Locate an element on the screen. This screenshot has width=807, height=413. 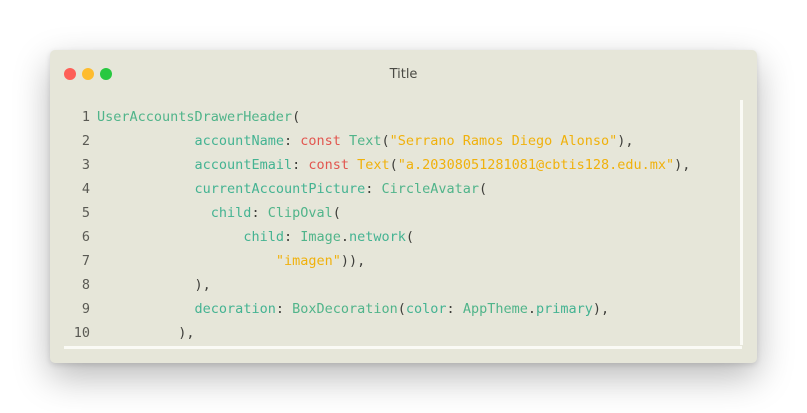
code-token: primary is located at coordinates (564, 309).